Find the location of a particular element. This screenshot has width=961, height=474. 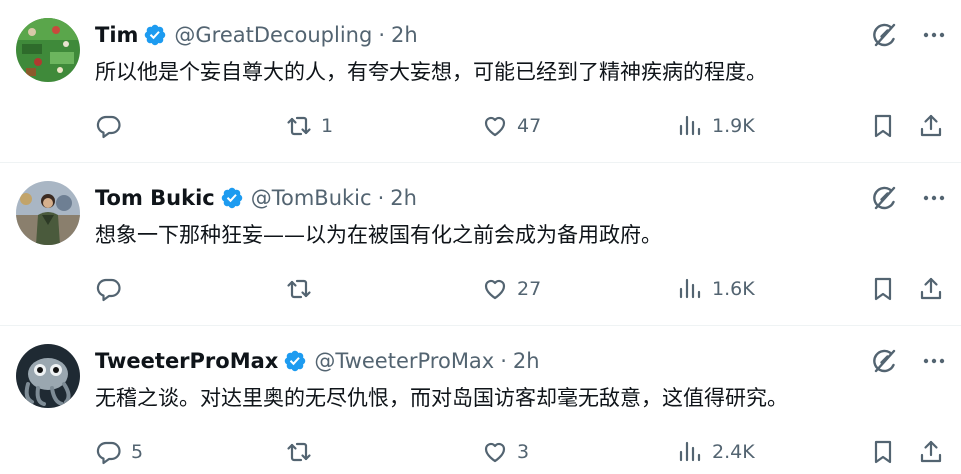

like-button: 3 is located at coordinates (505, 452).